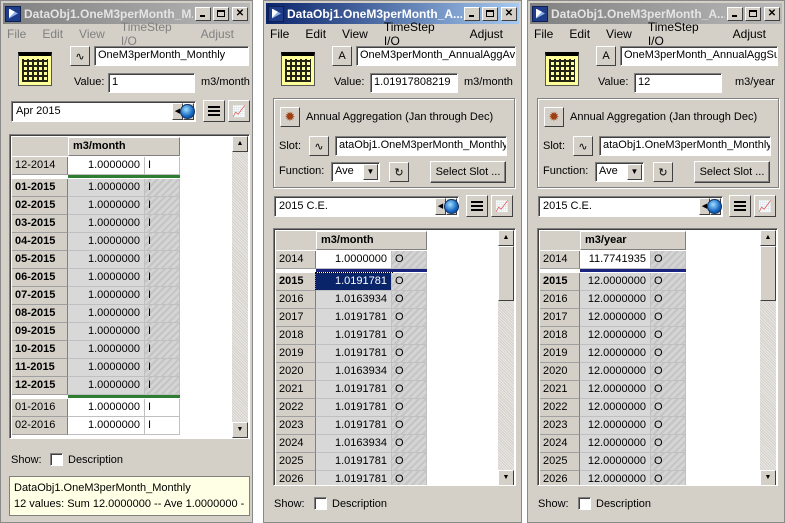 The height and width of the screenshot is (523, 785). Describe the element at coordinates (354, 372) in the screenshot. I see `value-cell: 1.0163934` at that location.